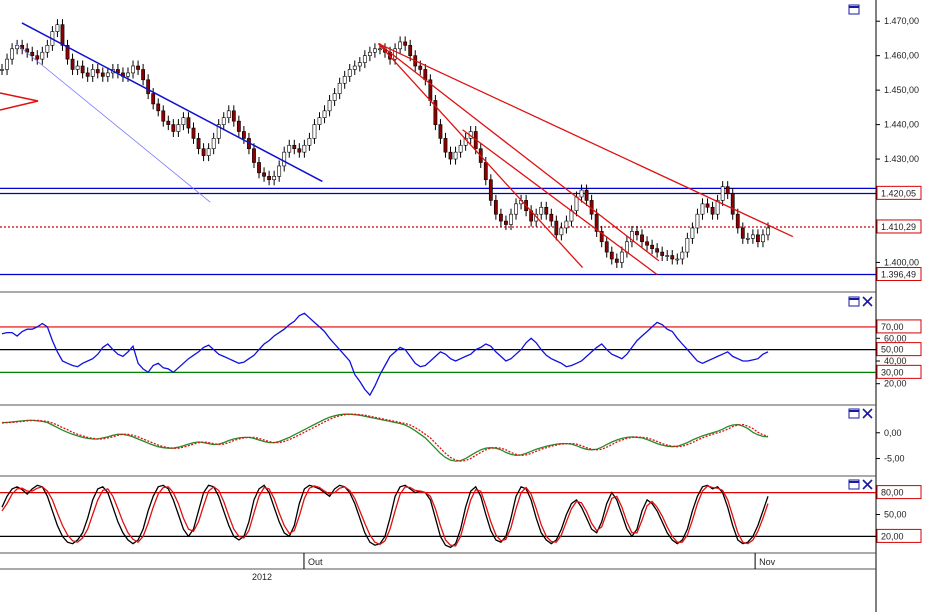 The width and height of the screenshot is (926, 612). Describe the element at coordinates (514, 567) in the screenshot. I see `time-axis: Out Nov 2012` at that location.